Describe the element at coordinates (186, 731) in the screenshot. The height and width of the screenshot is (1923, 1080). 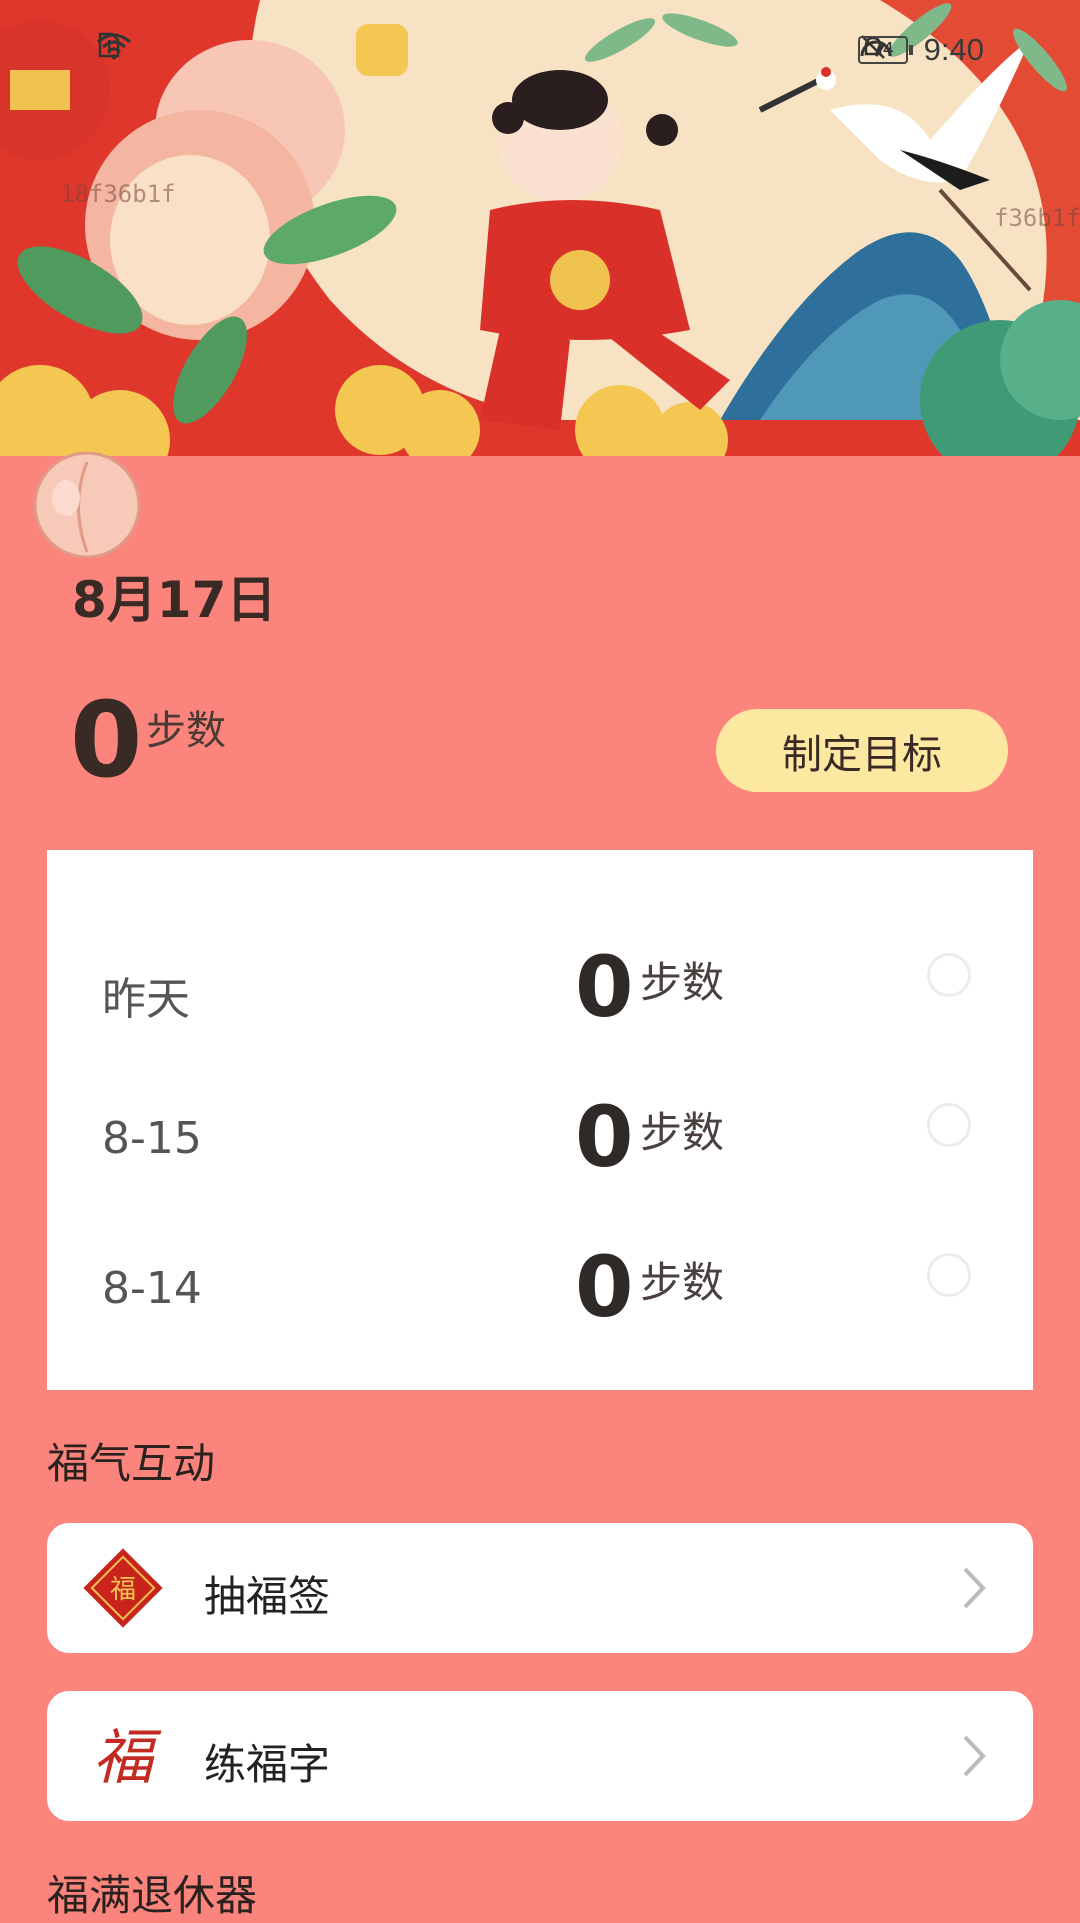
I see `steps-unit-label: 步数` at that location.